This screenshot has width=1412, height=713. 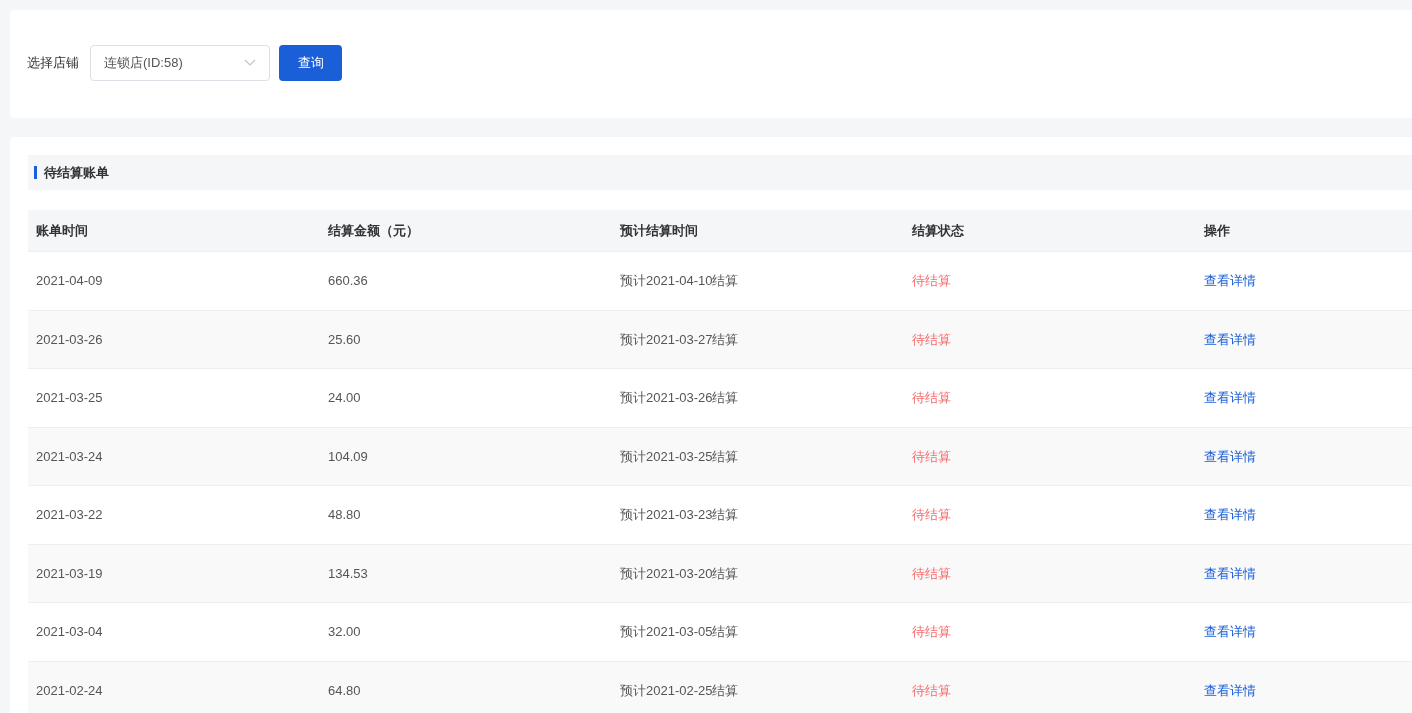 What do you see at coordinates (680, 632) in the screenshot?
I see `table-cell-text: 预计2021-03-05结算` at bounding box center [680, 632].